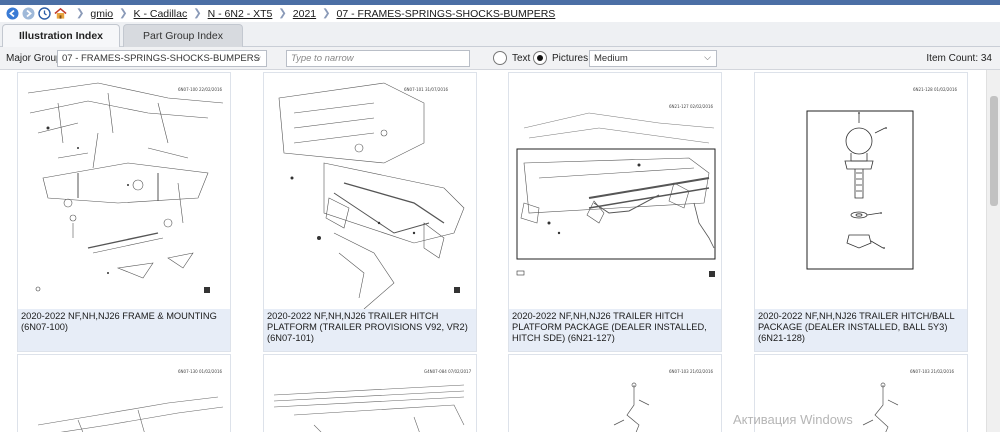 This screenshot has width=1000, height=432. I want to click on breadcrumb-item-model: N - 6N2 - XT5, so click(240, 14).